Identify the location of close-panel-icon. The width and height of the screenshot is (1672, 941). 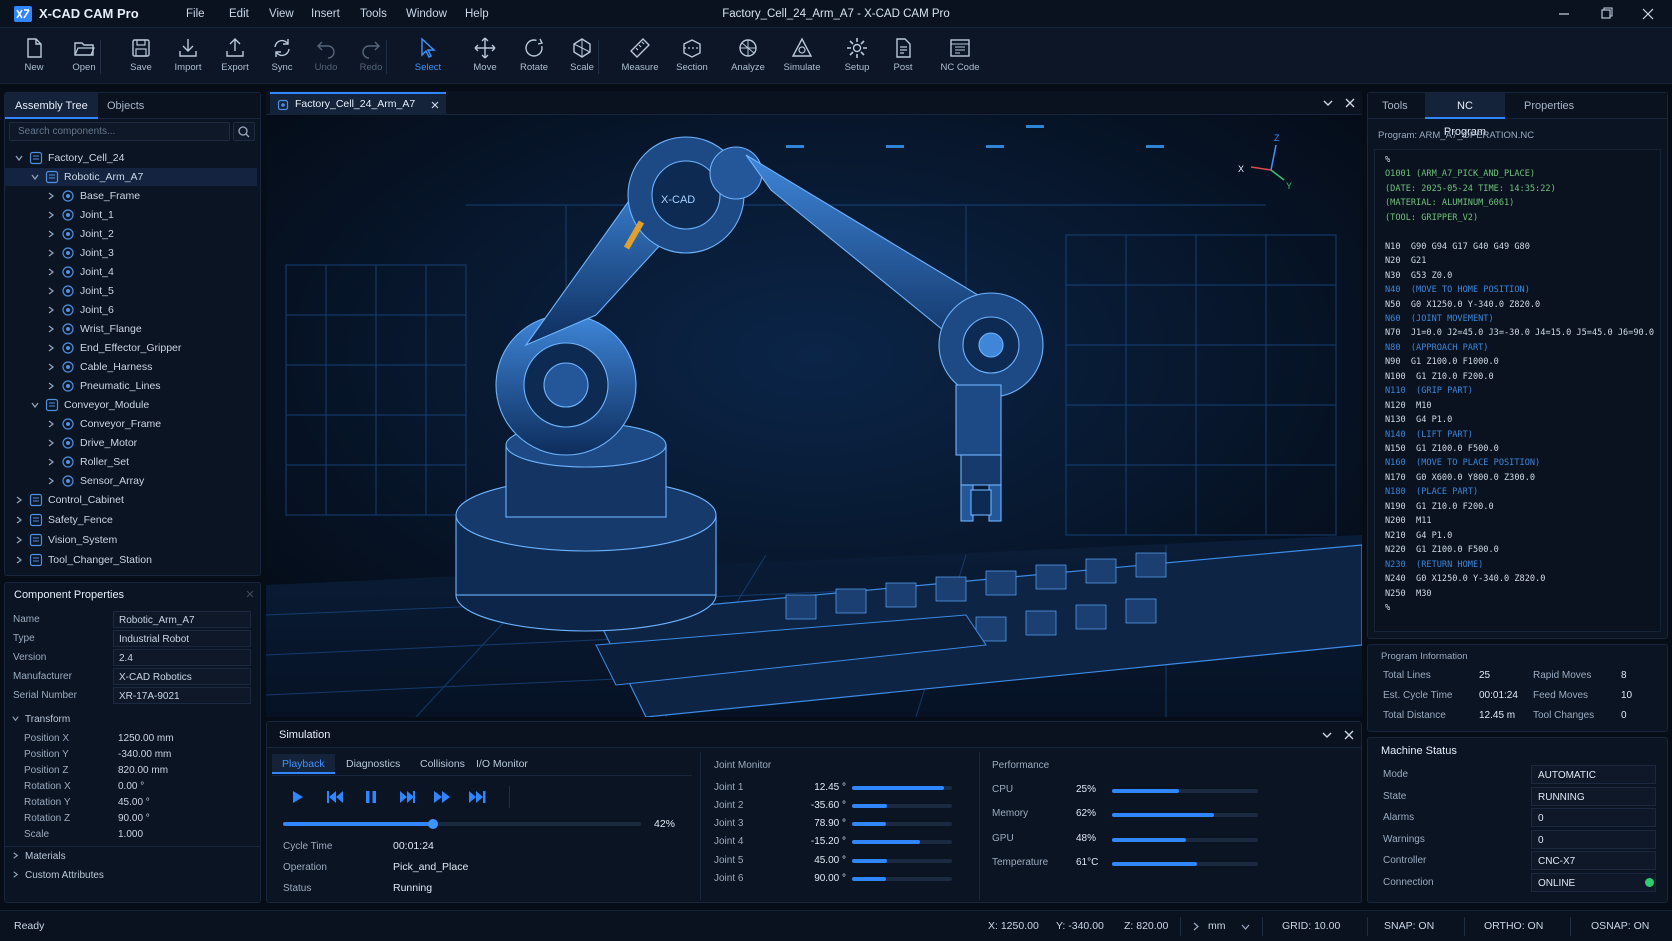
(250, 594).